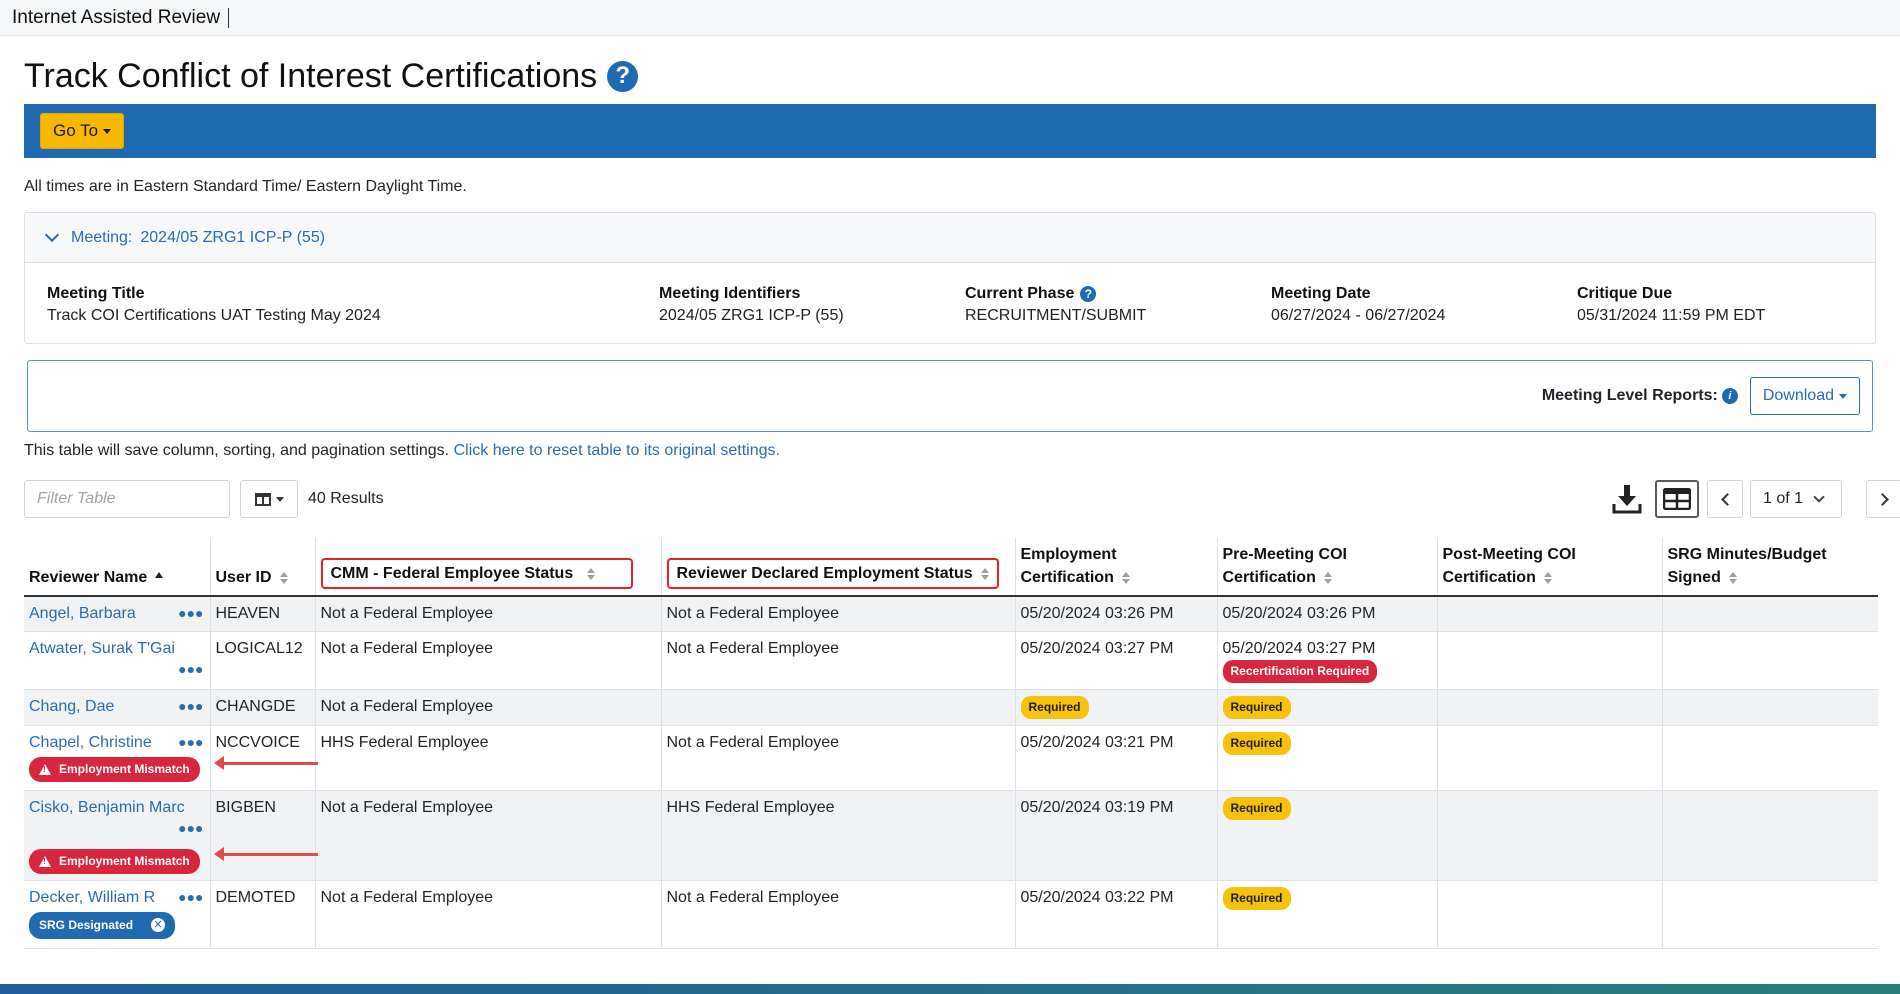 This screenshot has width=1900, height=994. I want to click on chevron-left-icon, so click(1727, 499).